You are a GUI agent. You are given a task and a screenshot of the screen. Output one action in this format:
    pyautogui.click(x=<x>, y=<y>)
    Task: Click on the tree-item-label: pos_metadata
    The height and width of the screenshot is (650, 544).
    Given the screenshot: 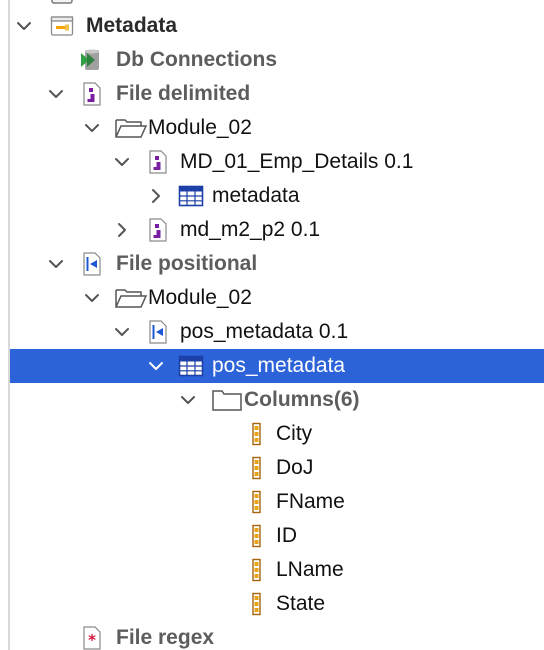 What is the action you would take?
    pyautogui.click(x=279, y=365)
    